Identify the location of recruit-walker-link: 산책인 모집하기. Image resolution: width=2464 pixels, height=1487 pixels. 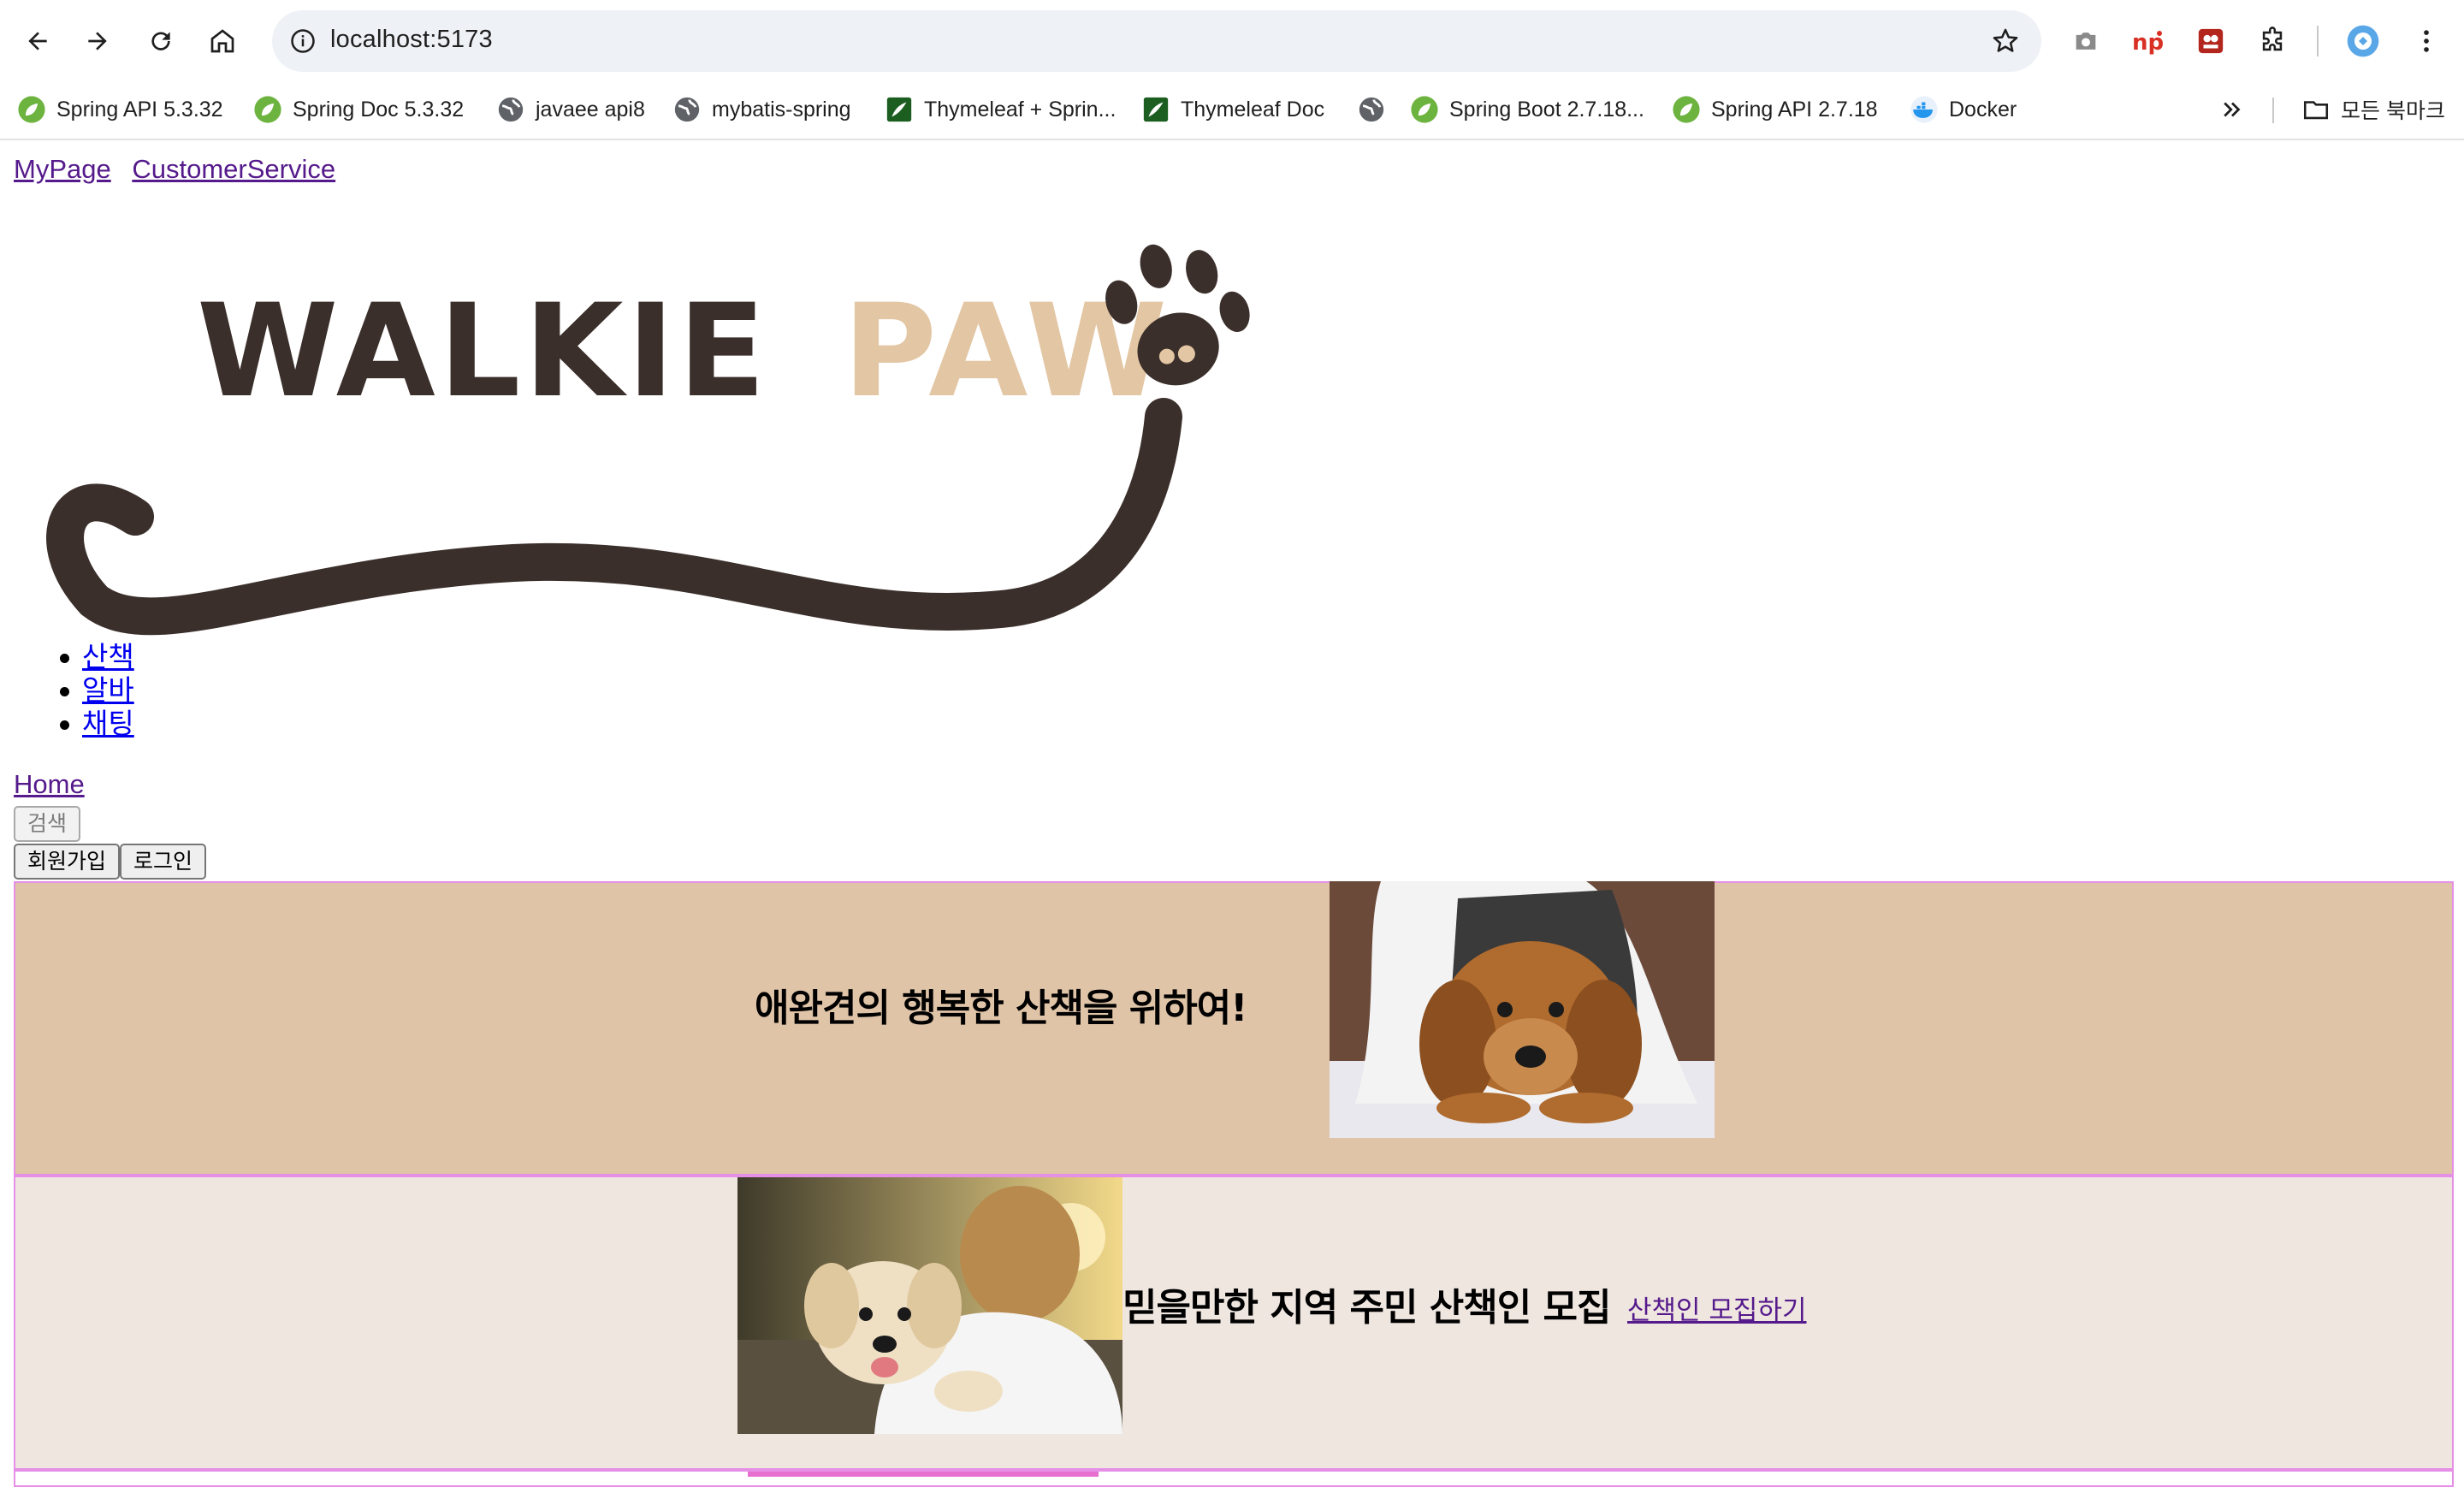
(1717, 1308).